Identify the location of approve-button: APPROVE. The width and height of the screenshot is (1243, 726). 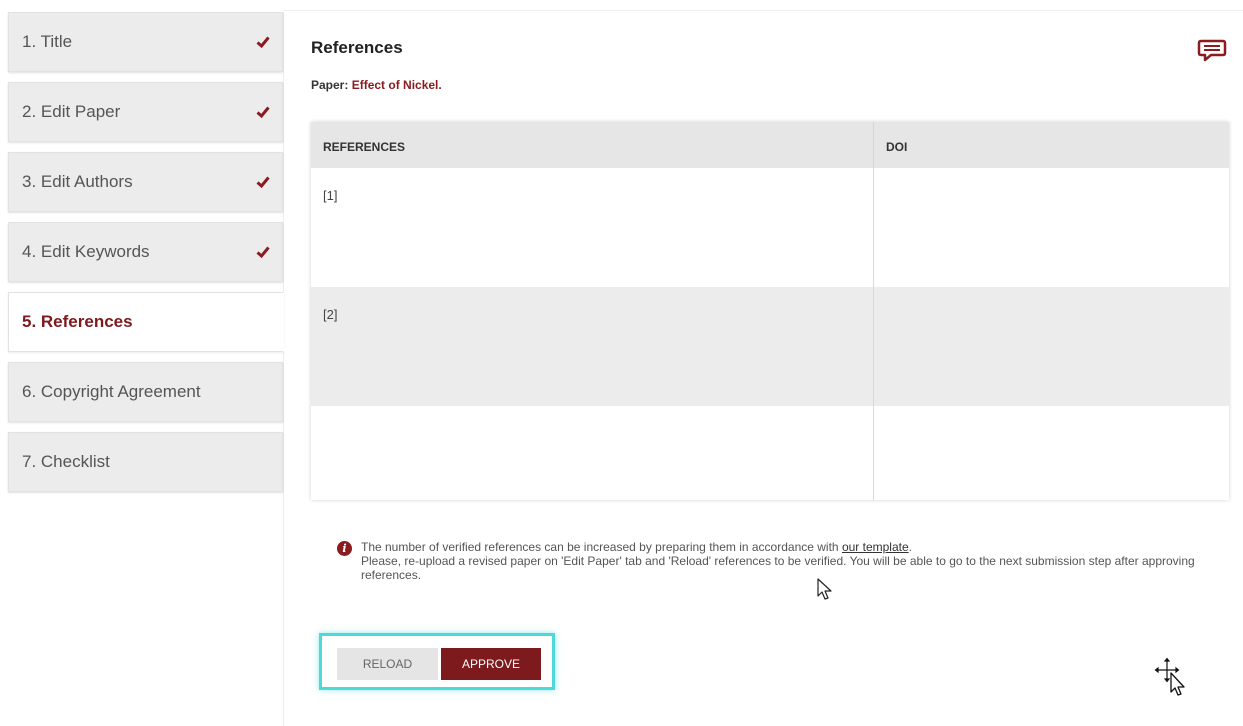
(491, 664).